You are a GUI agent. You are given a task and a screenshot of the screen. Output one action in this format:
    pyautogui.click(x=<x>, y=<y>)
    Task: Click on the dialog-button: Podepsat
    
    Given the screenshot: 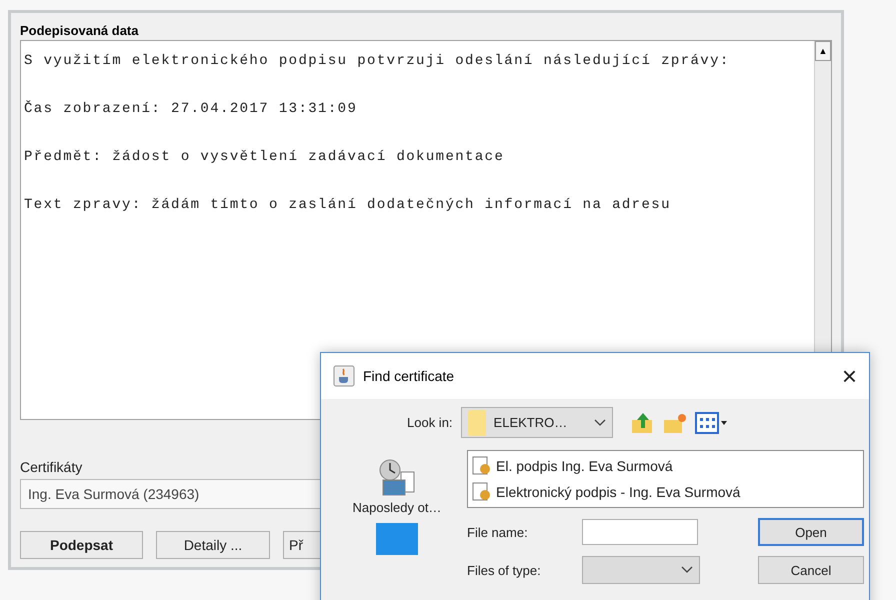 What is the action you would take?
    pyautogui.click(x=81, y=545)
    